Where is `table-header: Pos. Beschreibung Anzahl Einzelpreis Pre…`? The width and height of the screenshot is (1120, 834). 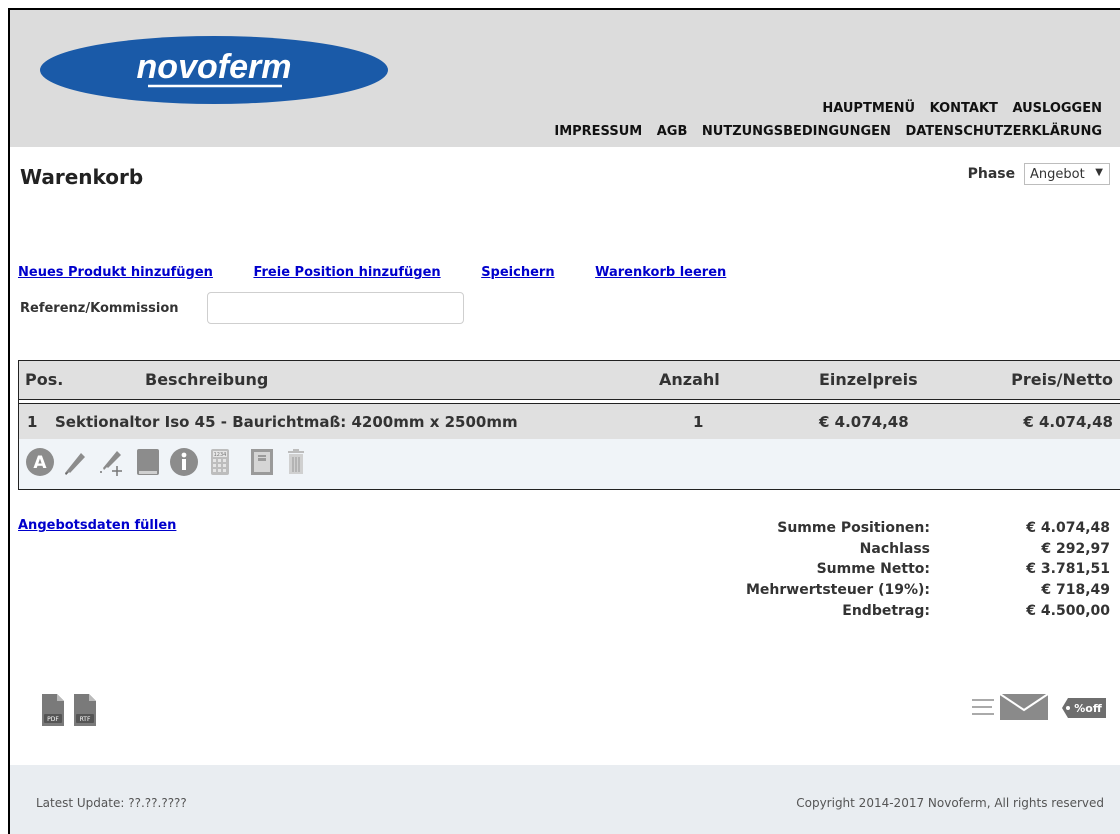 table-header: Pos. Beschreibung Anzahl Einzelpreis Pre… is located at coordinates (569, 380).